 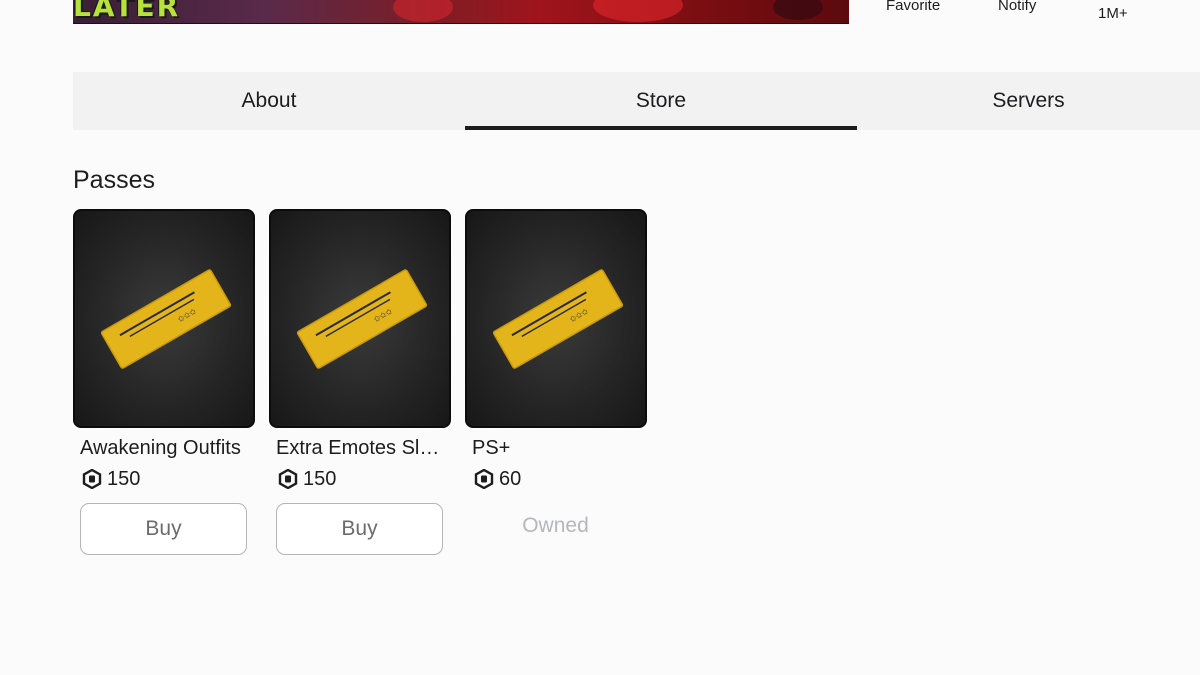 I want to click on notify-button: Notify, so click(x=1017, y=7).